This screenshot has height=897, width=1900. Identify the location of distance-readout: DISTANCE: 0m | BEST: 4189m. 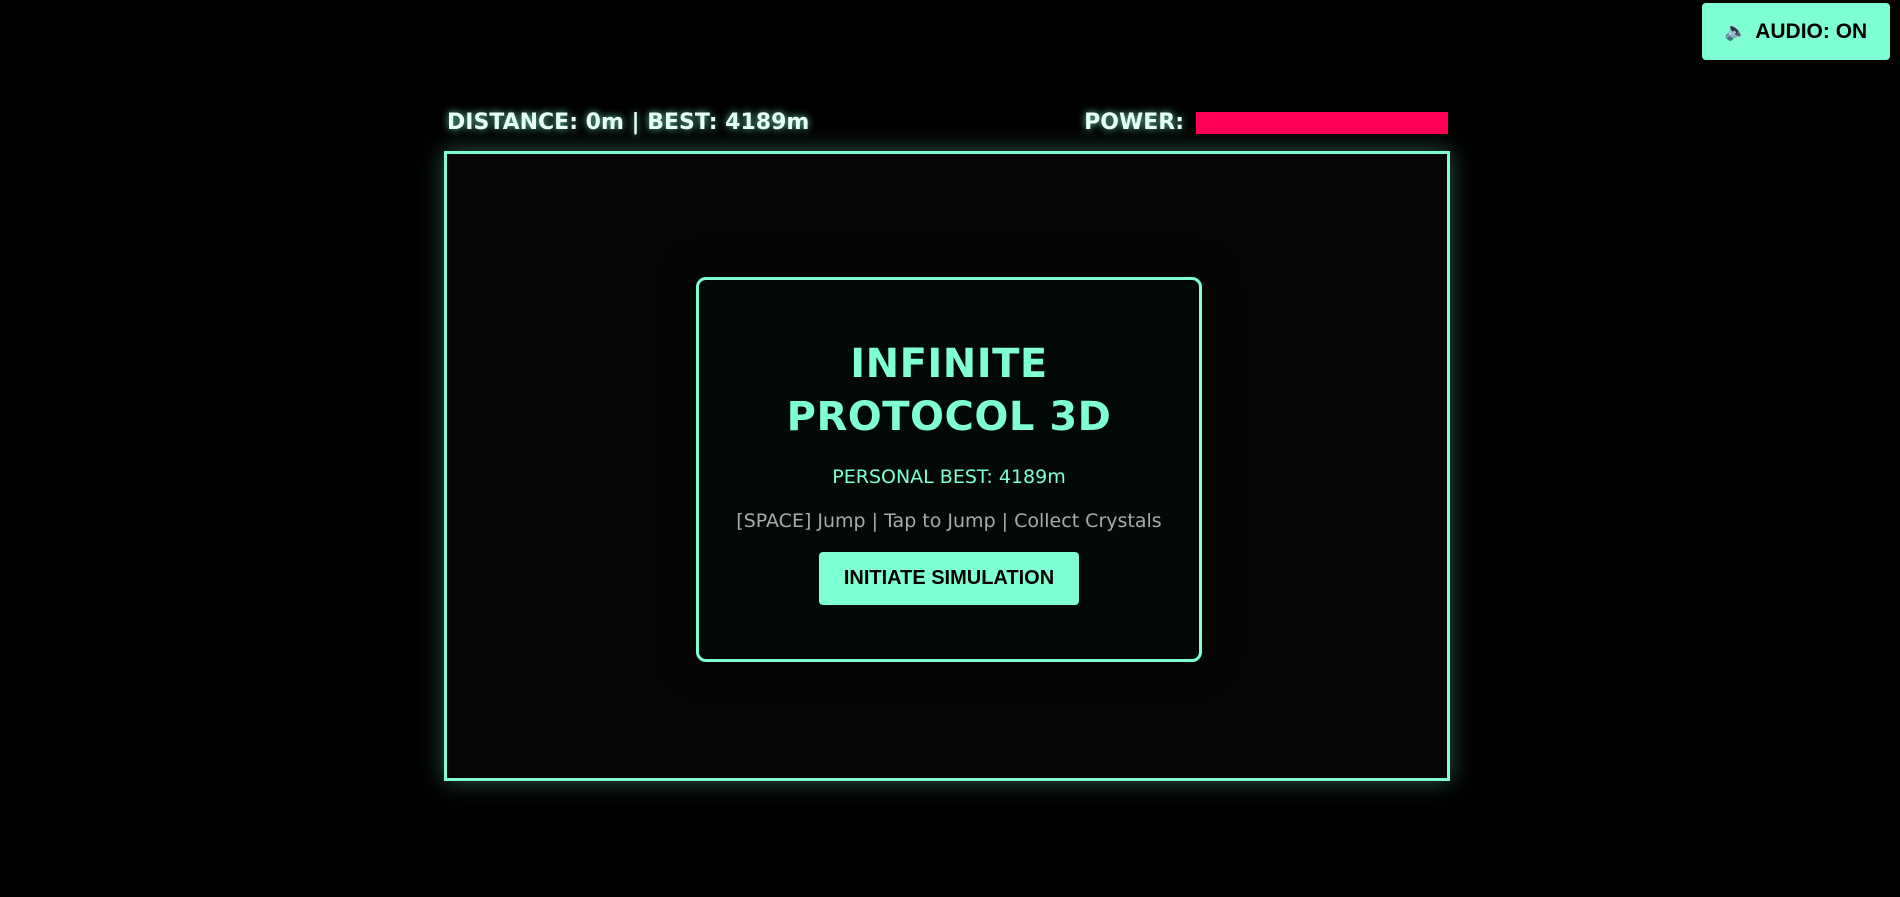
(628, 122).